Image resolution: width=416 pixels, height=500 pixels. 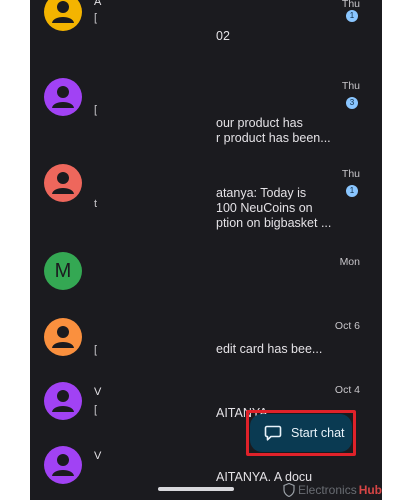 What do you see at coordinates (264, 208) in the screenshot?
I see `message-preview-line: 100 NeuCoins on` at bounding box center [264, 208].